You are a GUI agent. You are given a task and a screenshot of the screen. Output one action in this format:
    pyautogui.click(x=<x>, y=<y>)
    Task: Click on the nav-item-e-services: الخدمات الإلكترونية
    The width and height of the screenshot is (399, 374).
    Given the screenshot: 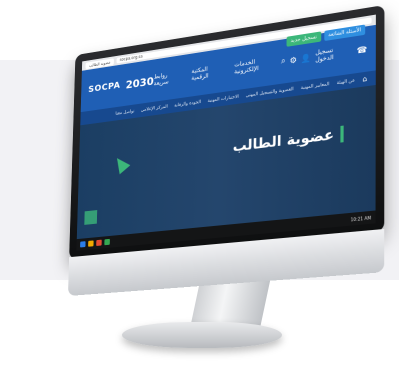 What is the action you would take?
    pyautogui.click(x=257, y=65)
    